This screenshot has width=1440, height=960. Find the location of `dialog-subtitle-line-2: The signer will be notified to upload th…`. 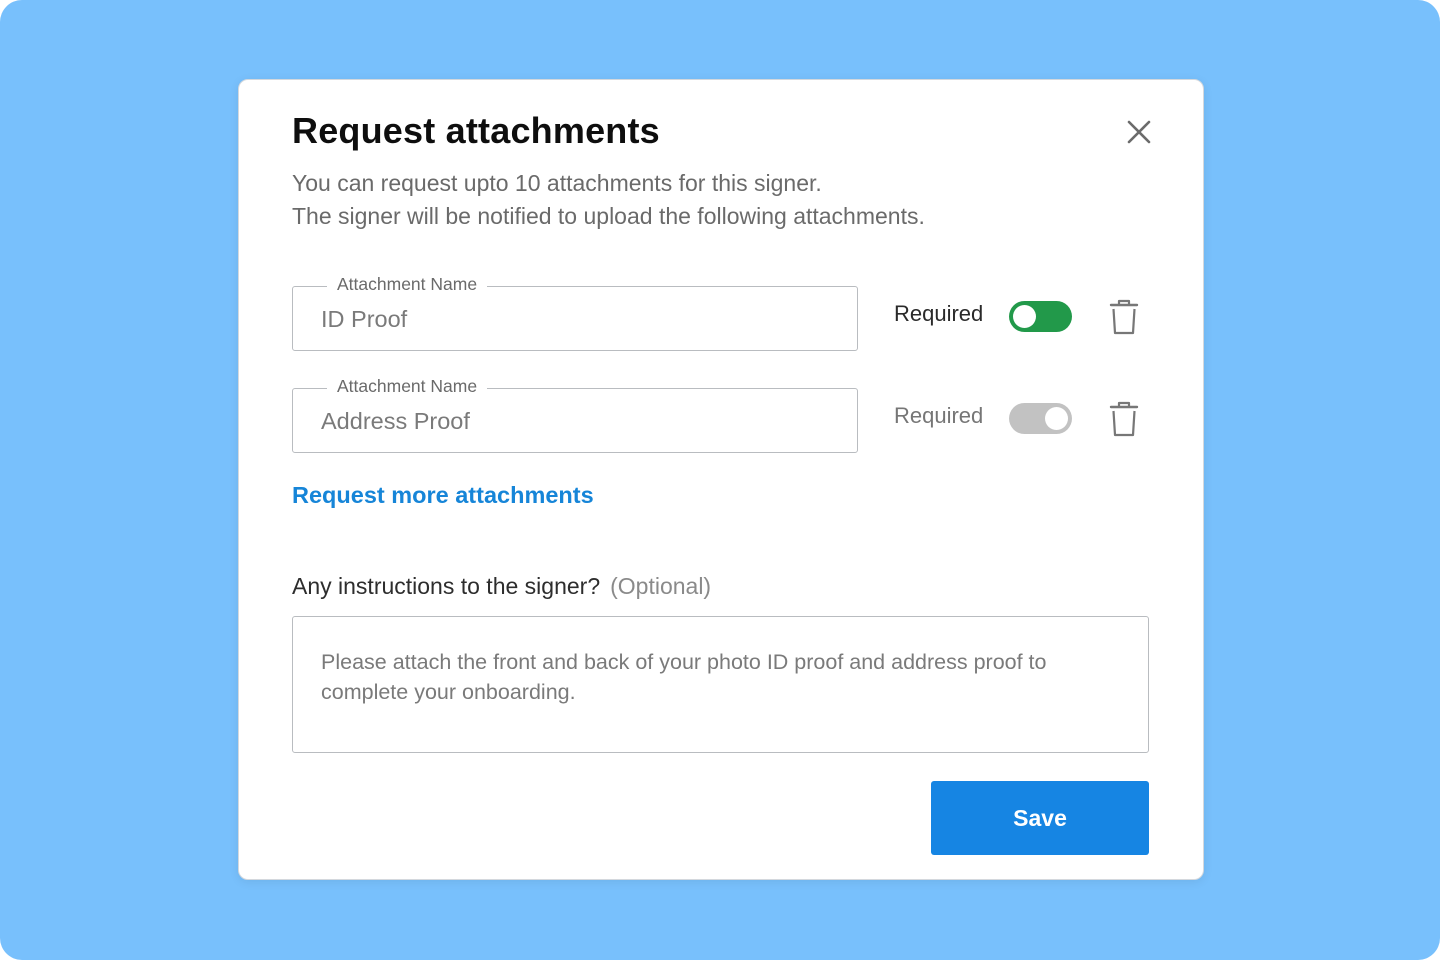

dialog-subtitle-line-2: The signer will be notified to upload th… is located at coordinates (608, 216).